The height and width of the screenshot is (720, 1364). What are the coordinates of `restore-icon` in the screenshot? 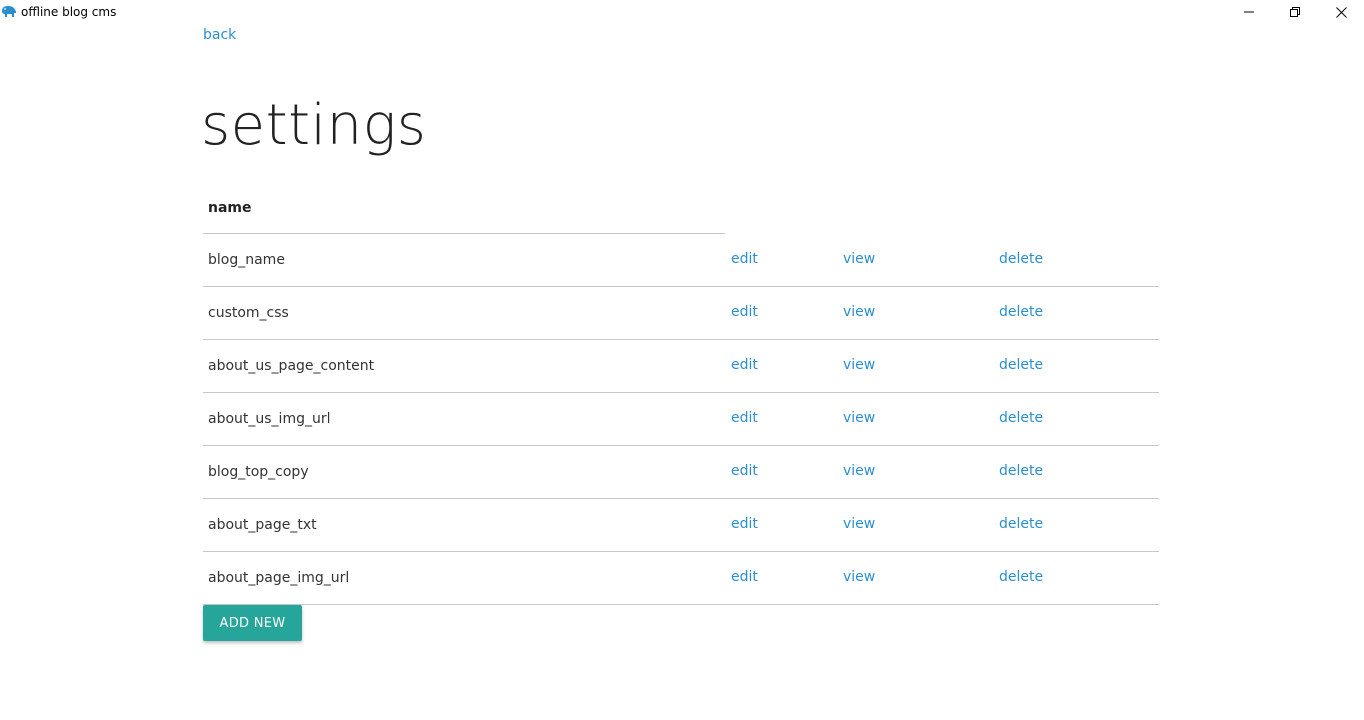 It's located at (1295, 12).